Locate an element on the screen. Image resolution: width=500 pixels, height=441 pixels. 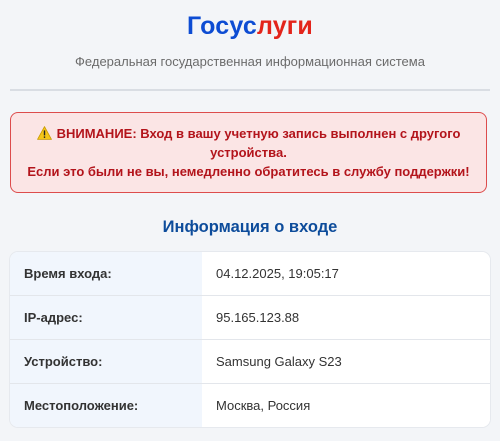
warning-icon is located at coordinates (44, 133).